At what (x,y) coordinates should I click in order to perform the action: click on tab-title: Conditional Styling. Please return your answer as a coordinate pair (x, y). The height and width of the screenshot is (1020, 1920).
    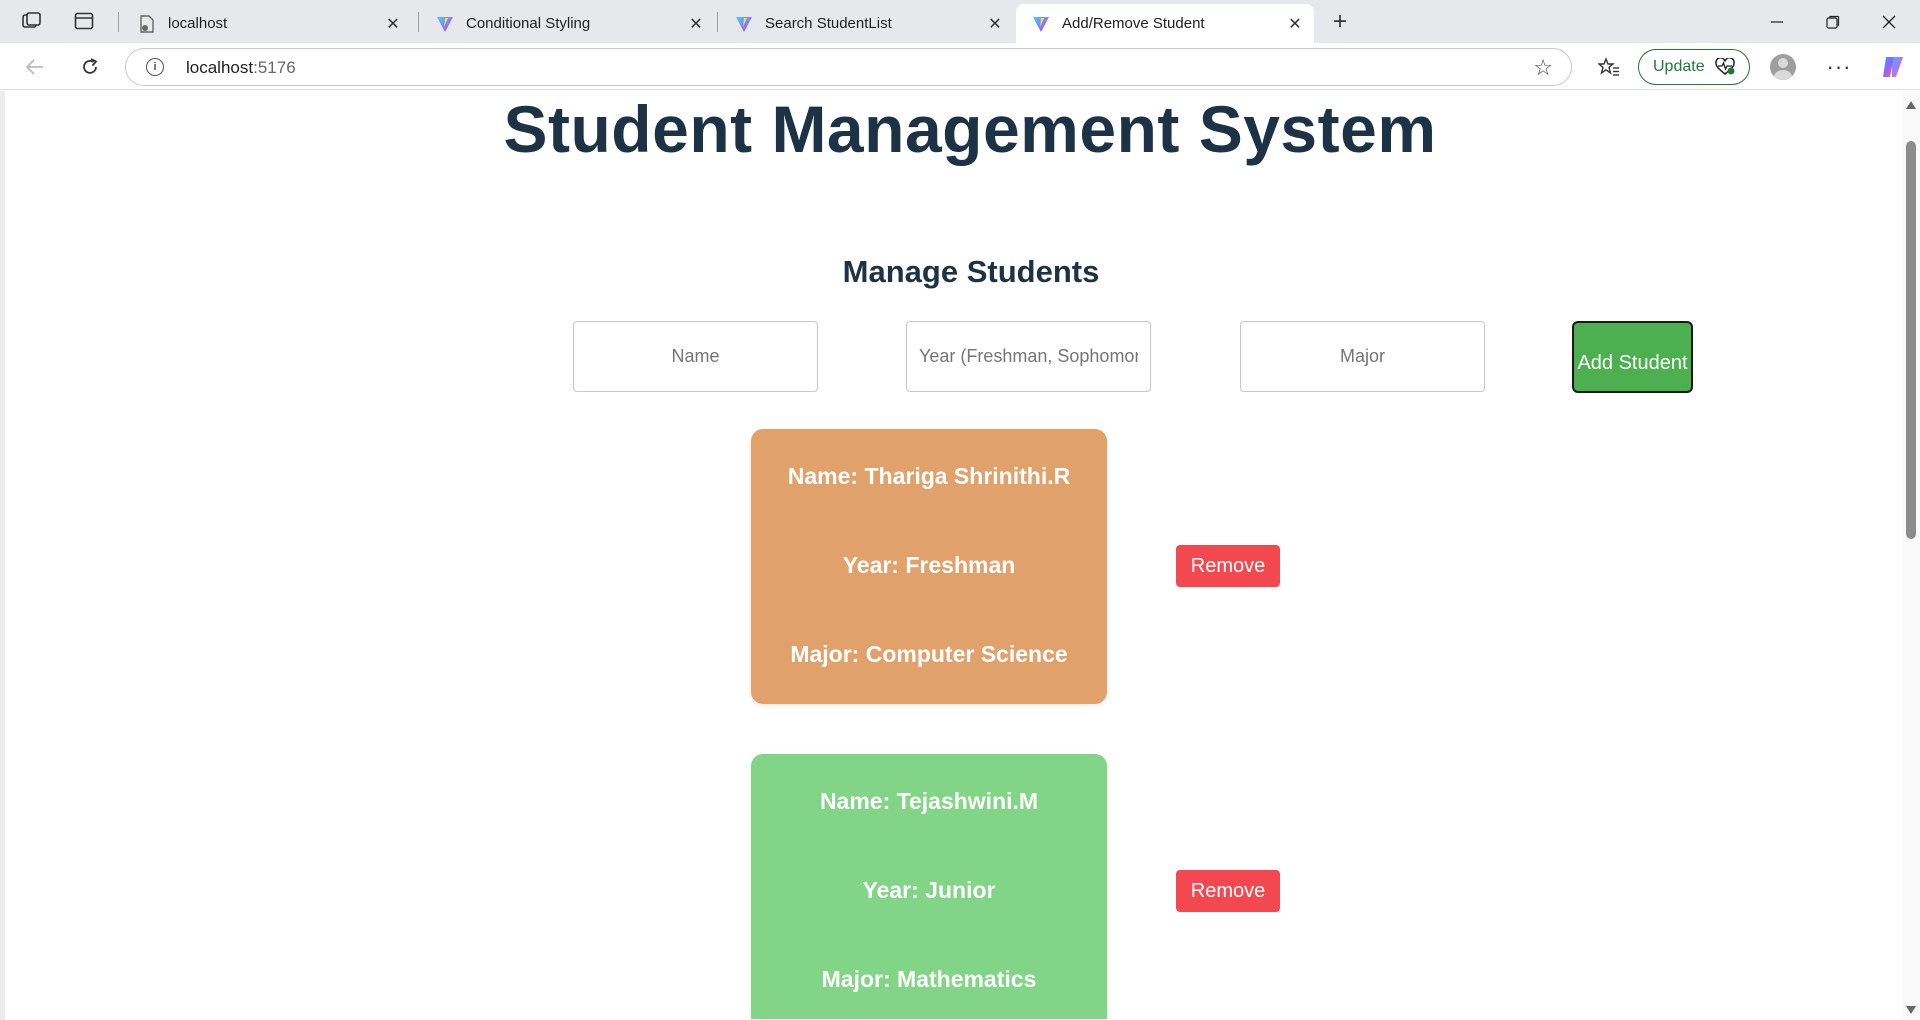
    Looking at the image, I should click on (528, 23).